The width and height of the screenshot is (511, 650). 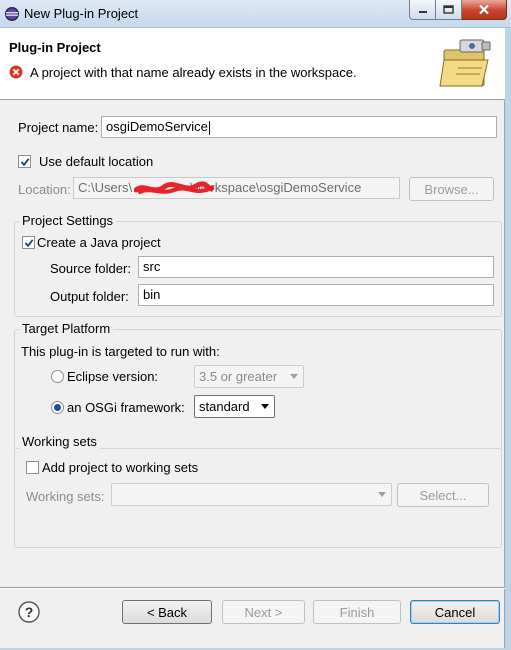 What do you see at coordinates (59, 441) in the screenshot?
I see `working-sets-group-label: Working sets` at bounding box center [59, 441].